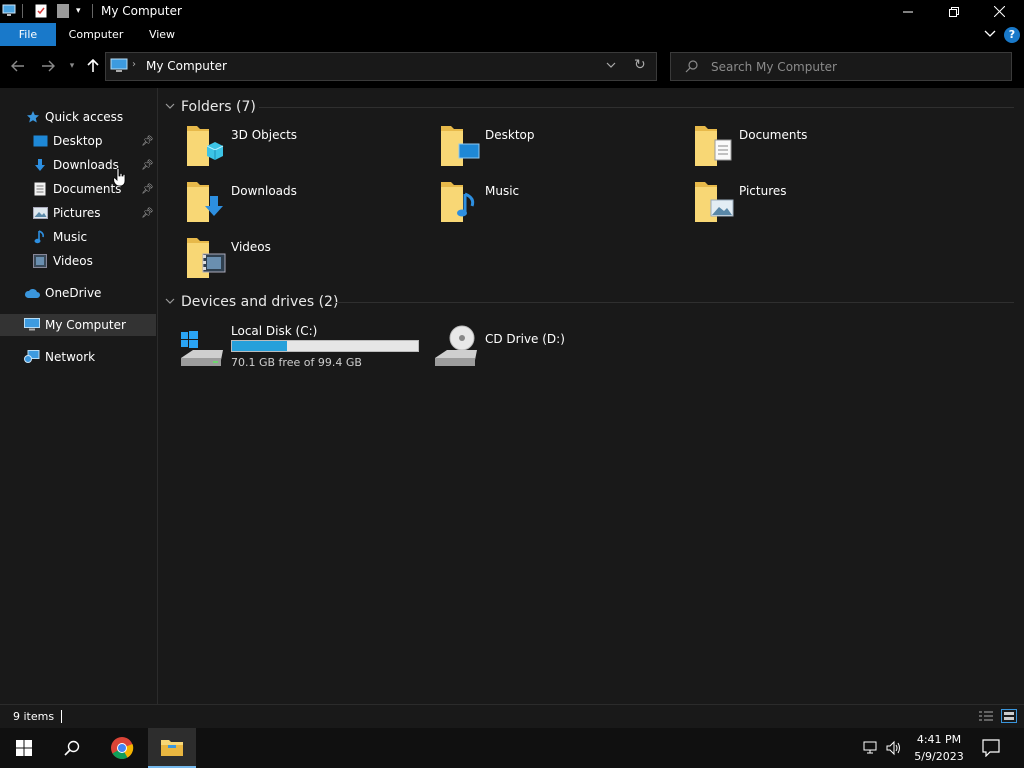 The width and height of the screenshot is (1024, 768). I want to click on arrow-left-icon, so click(17, 66).